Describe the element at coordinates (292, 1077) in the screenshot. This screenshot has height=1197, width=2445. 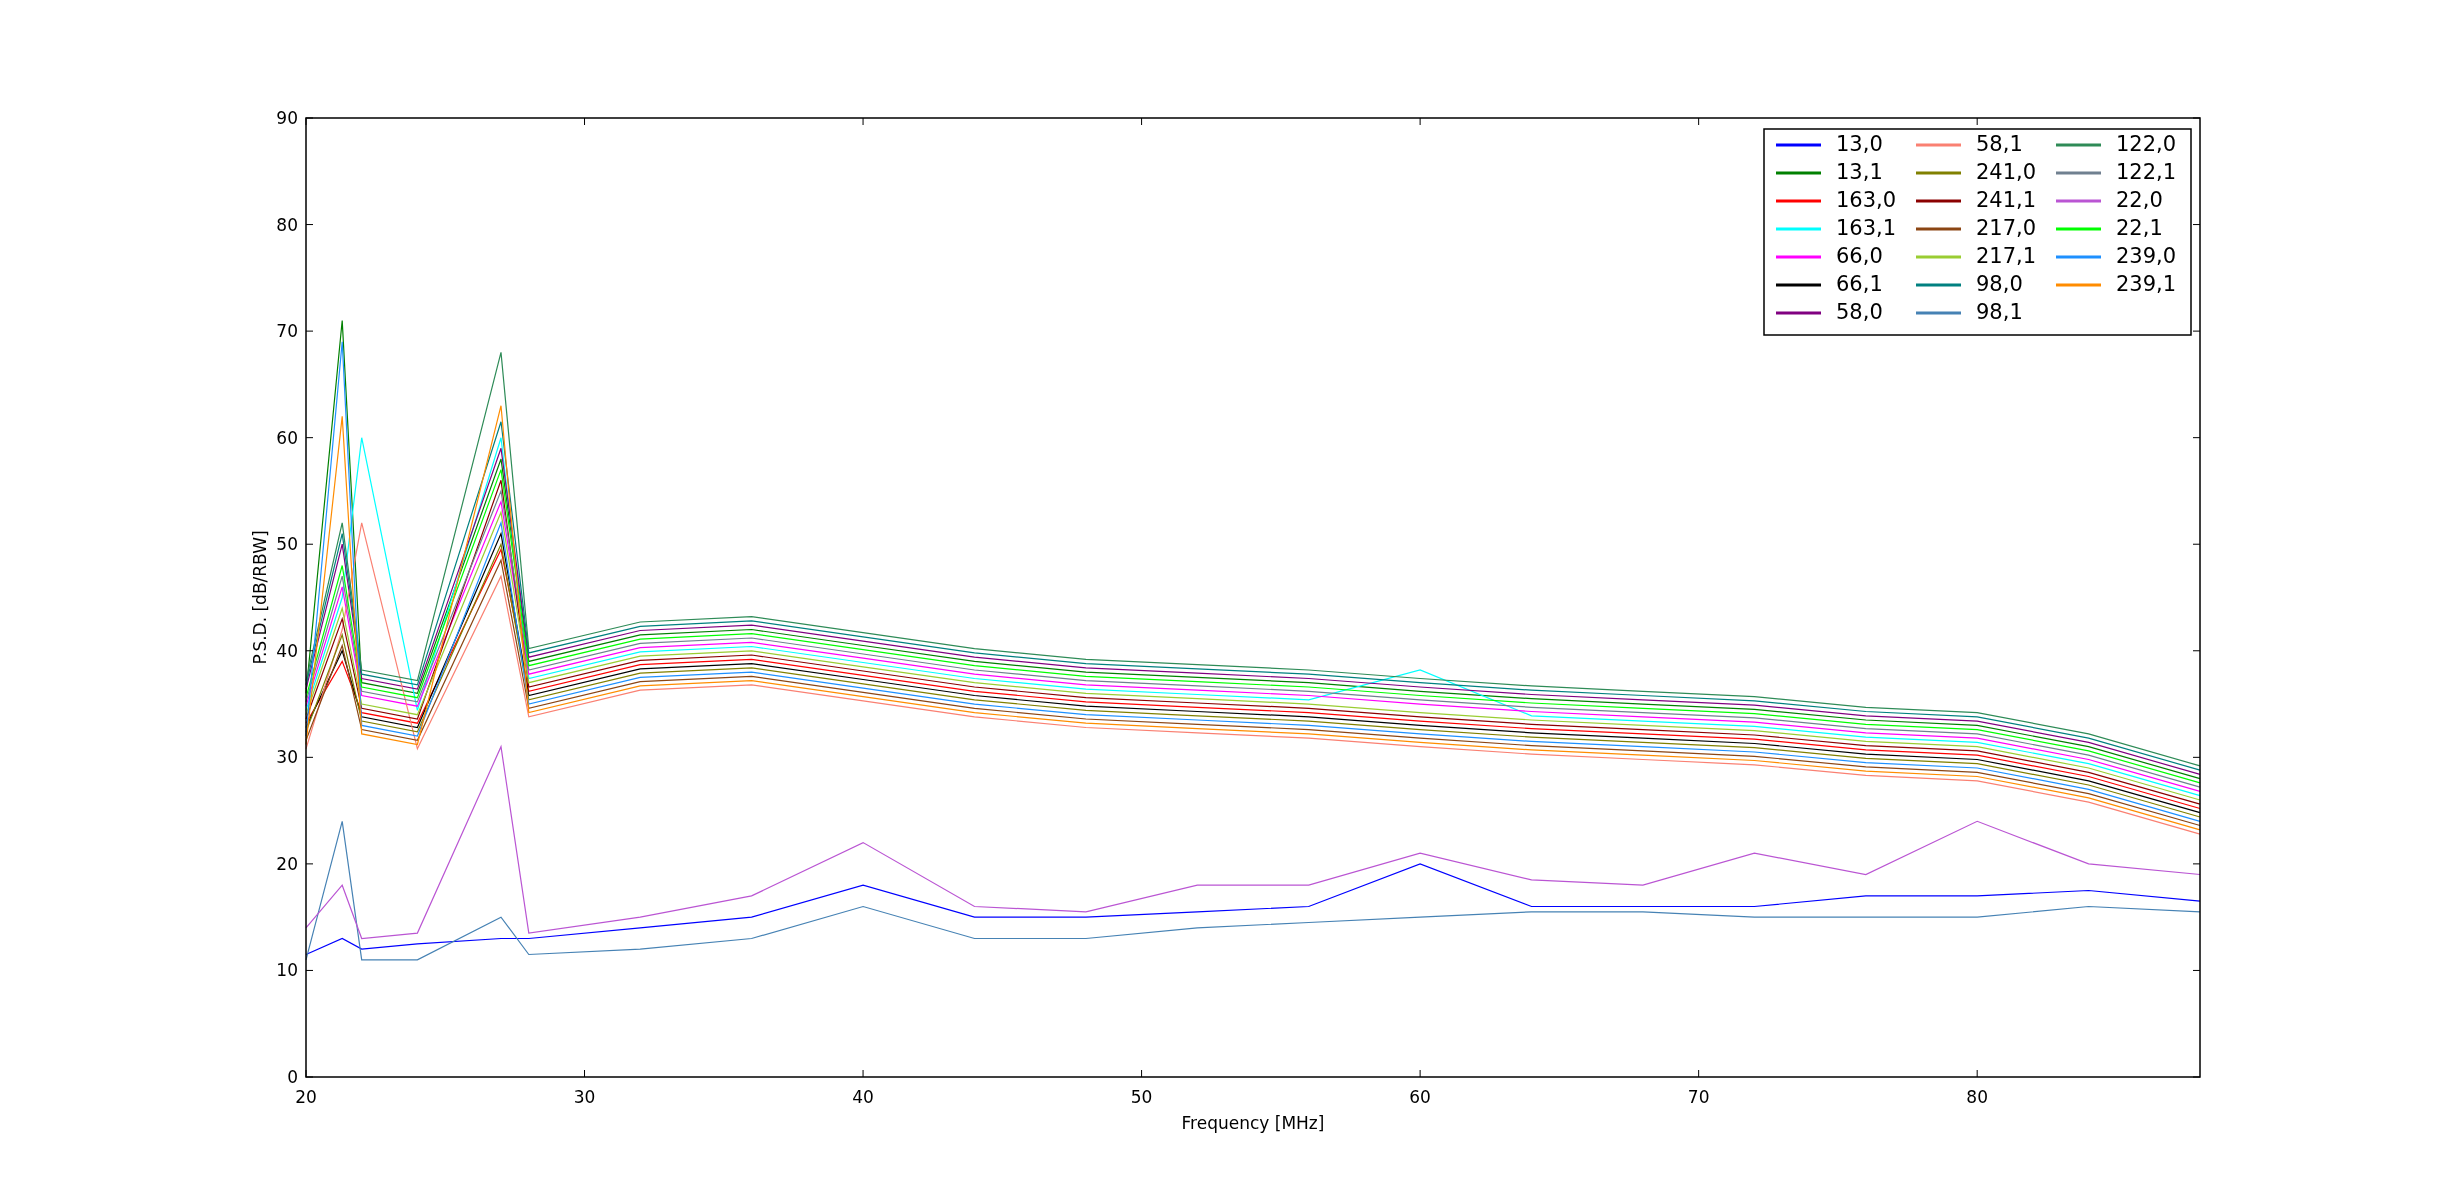
I see `y-tick-label: 0` at that location.